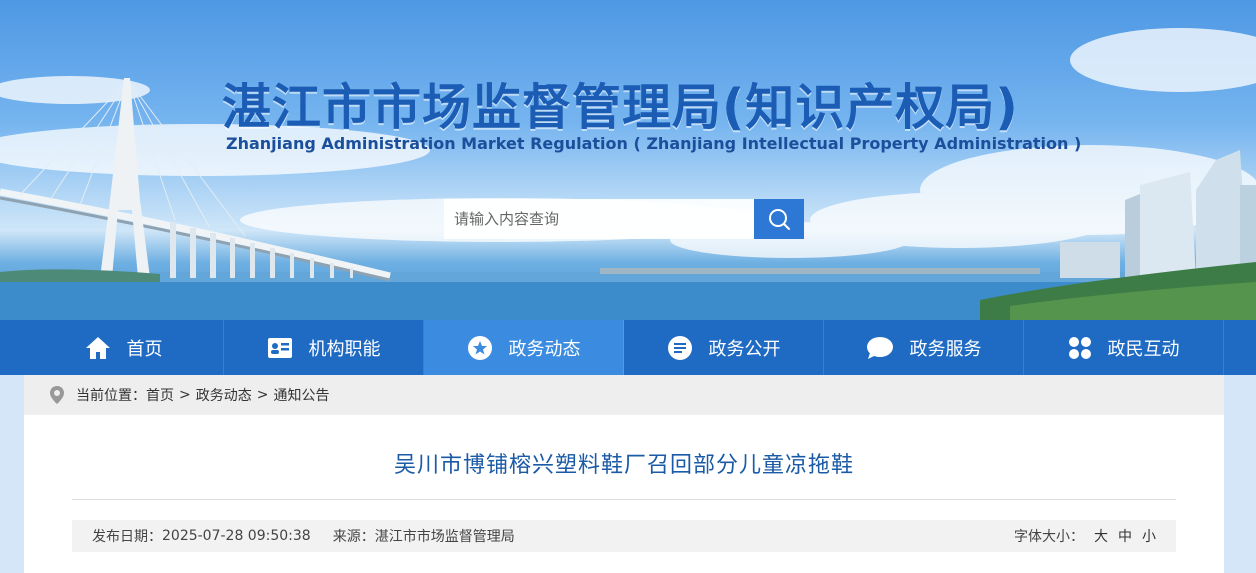 The width and height of the screenshot is (1256, 573). What do you see at coordinates (12, 474) in the screenshot?
I see `page-side-left` at bounding box center [12, 474].